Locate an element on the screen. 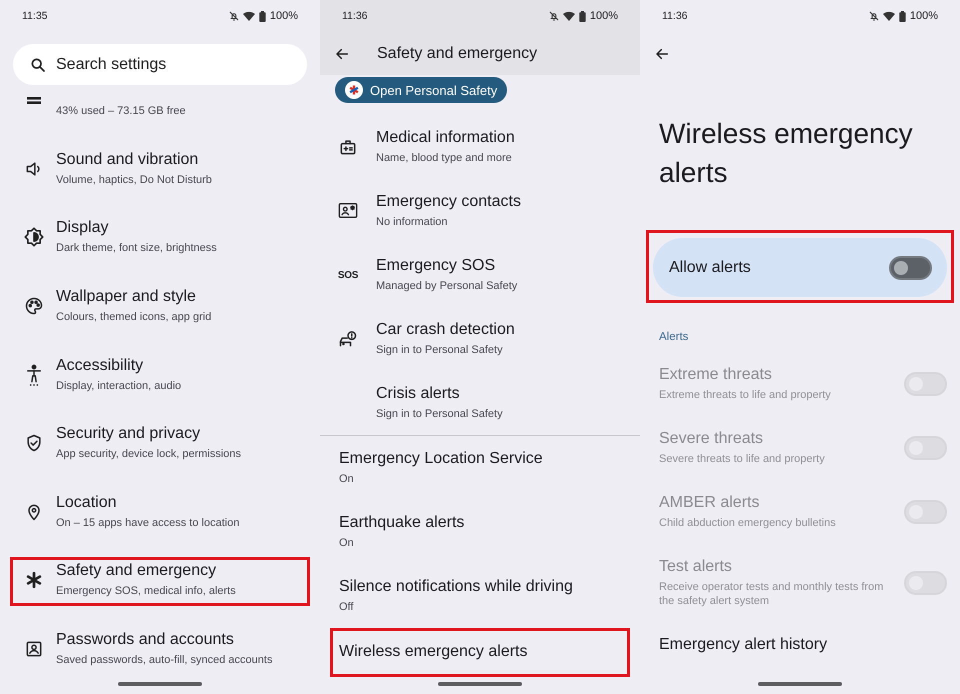 The width and height of the screenshot is (960, 694). item-subtitle: No information is located at coordinates (412, 222).